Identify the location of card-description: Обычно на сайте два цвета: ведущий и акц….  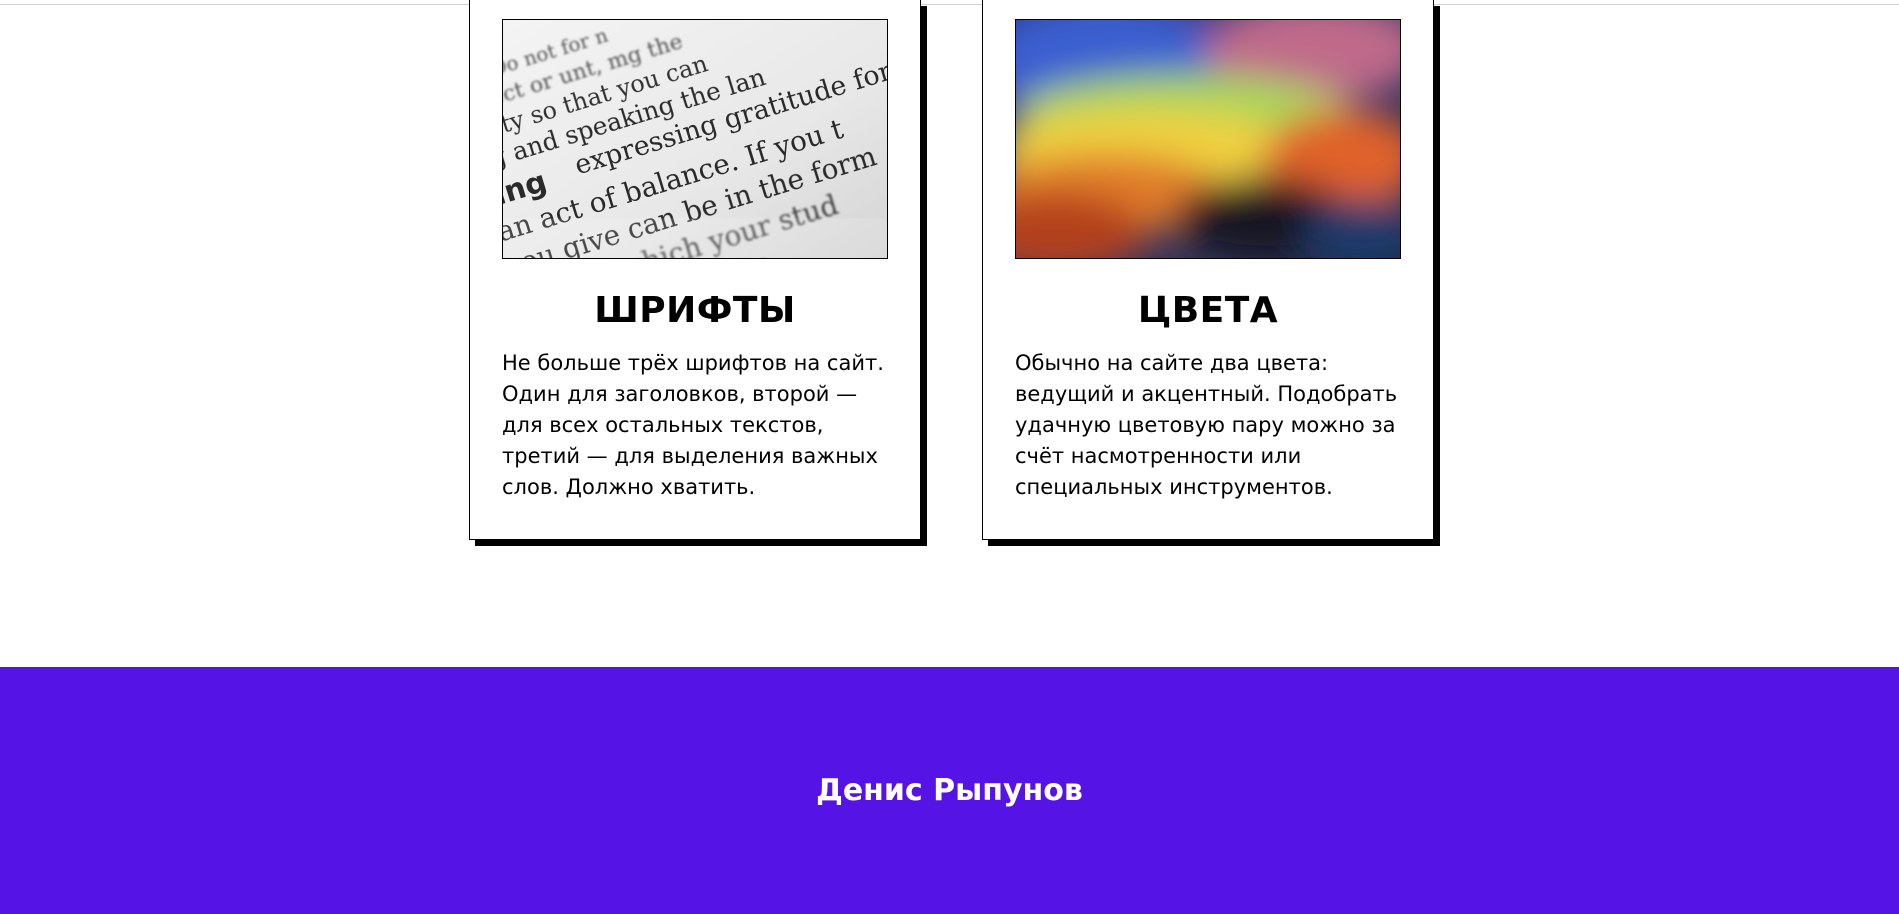
(1206, 425).